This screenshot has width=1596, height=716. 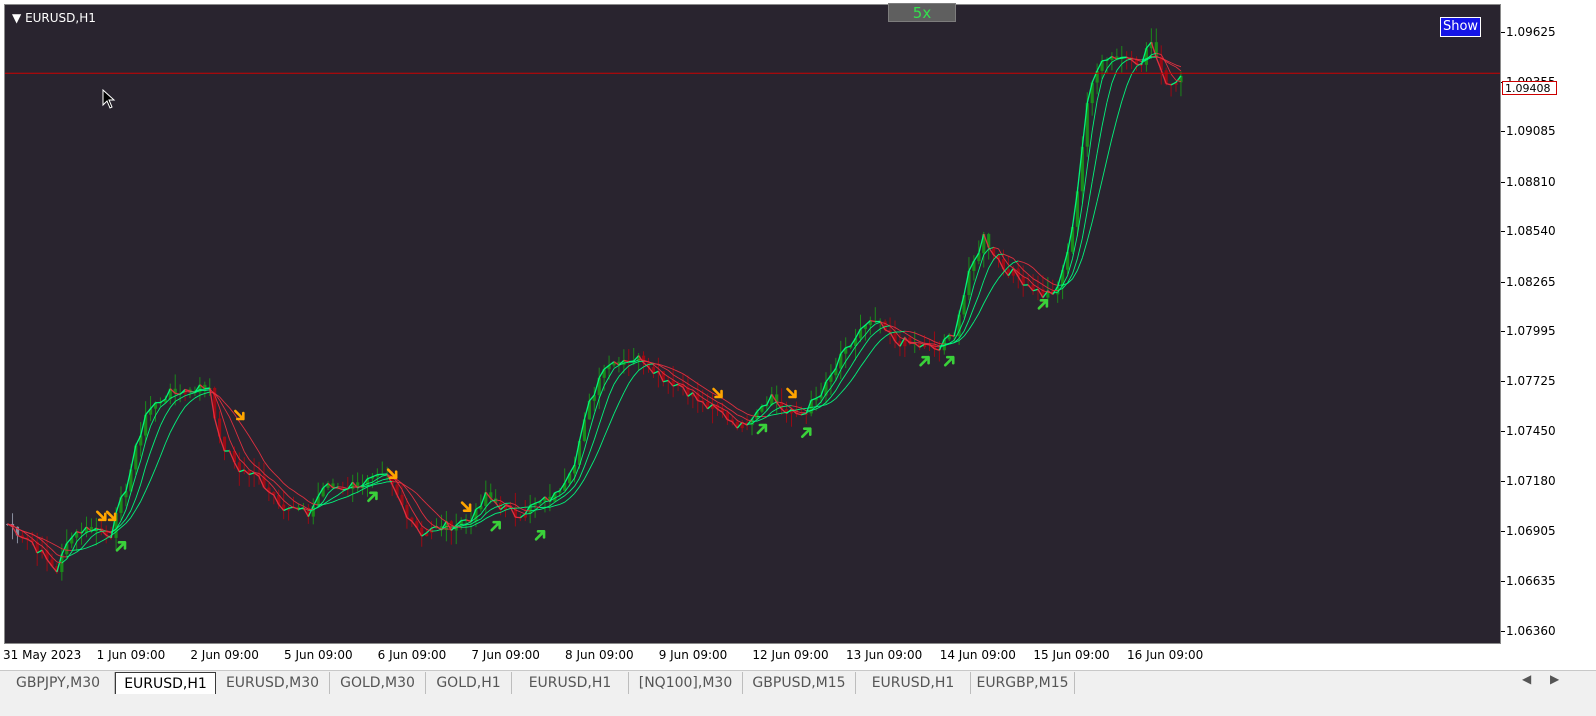 I want to click on x-tick-label: 7 Jun 09:00, so click(x=505, y=655).